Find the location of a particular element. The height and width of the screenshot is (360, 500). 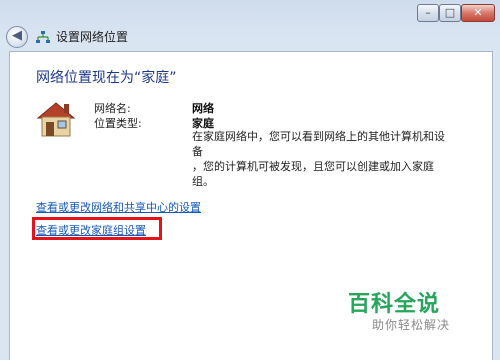

description-line-1: 在家庭网络中，您可以看到网络上的其他计算机和设备 is located at coordinates (318, 144).